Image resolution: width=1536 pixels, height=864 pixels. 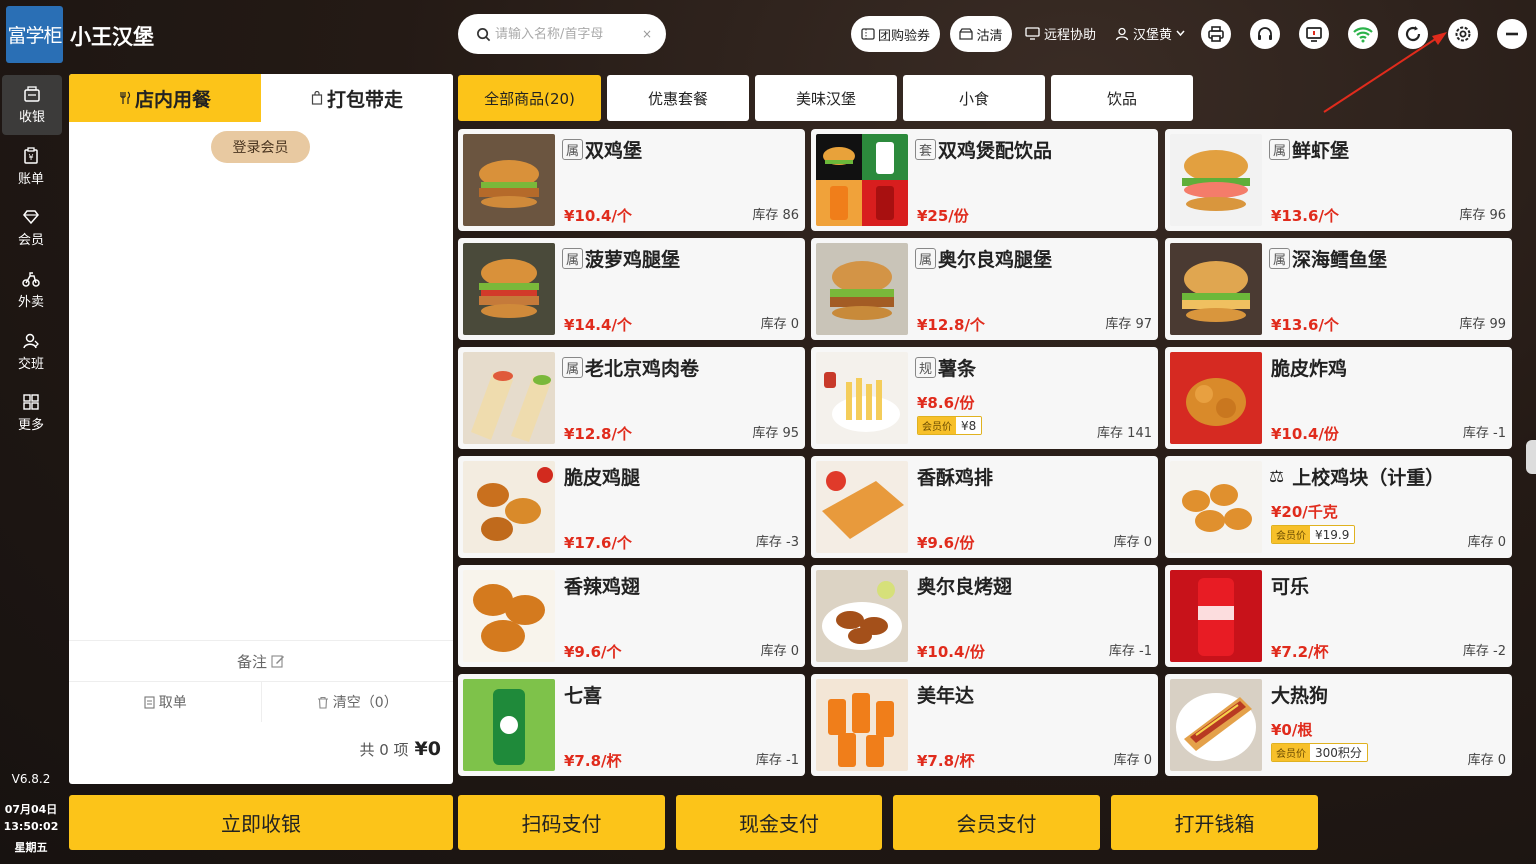 What do you see at coordinates (1484, 651) in the screenshot?
I see `product-stock: 库存 -2` at bounding box center [1484, 651].